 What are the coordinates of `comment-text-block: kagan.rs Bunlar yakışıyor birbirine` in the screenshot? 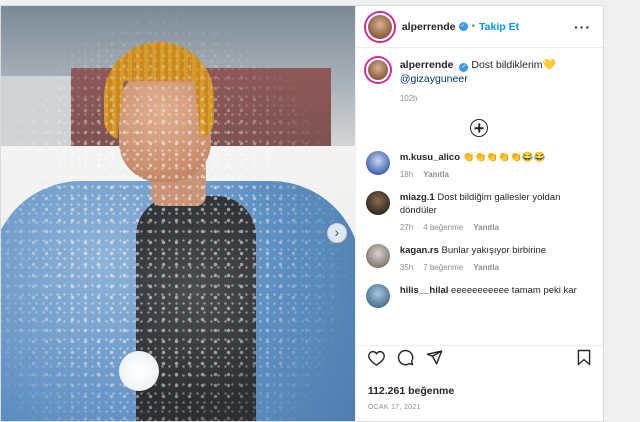 It's located at (473, 250).